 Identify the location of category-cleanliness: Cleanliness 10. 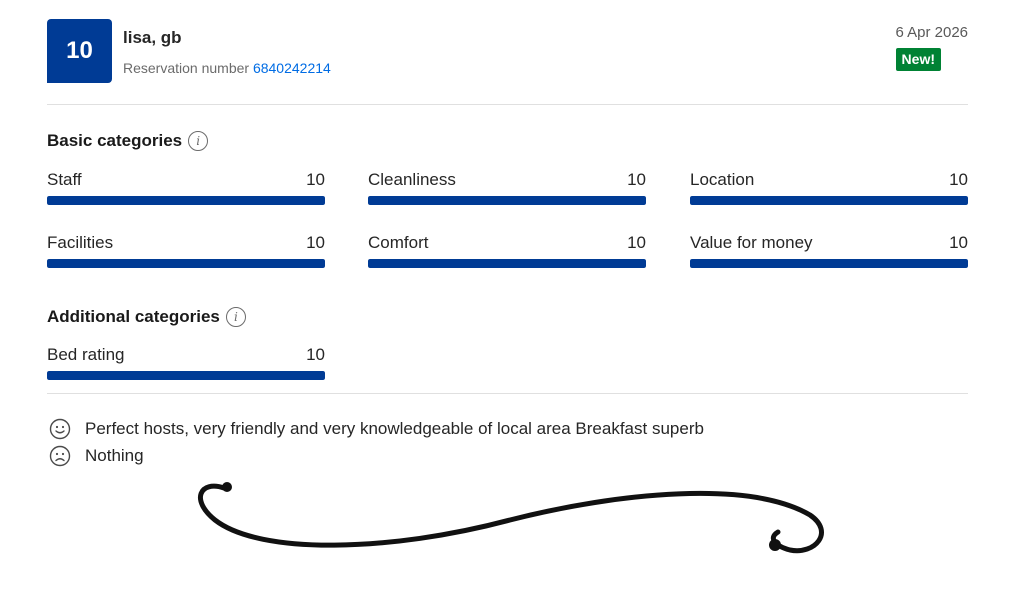
(507, 190).